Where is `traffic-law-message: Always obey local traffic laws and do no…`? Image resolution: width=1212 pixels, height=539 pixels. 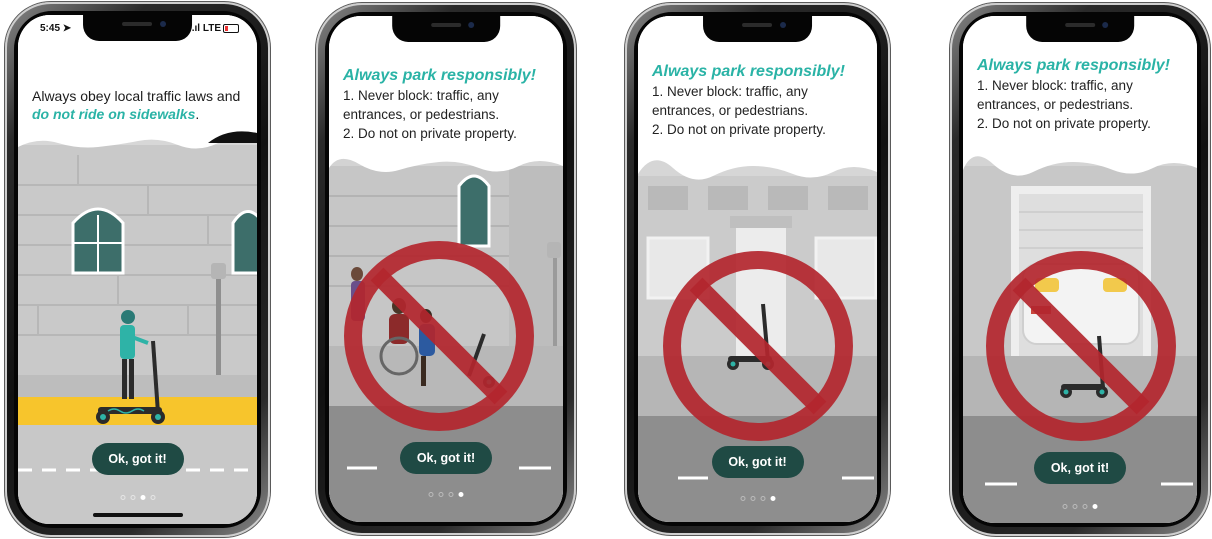
traffic-law-message: Always obey local traffic laws and do no… is located at coordinates (136, 105).